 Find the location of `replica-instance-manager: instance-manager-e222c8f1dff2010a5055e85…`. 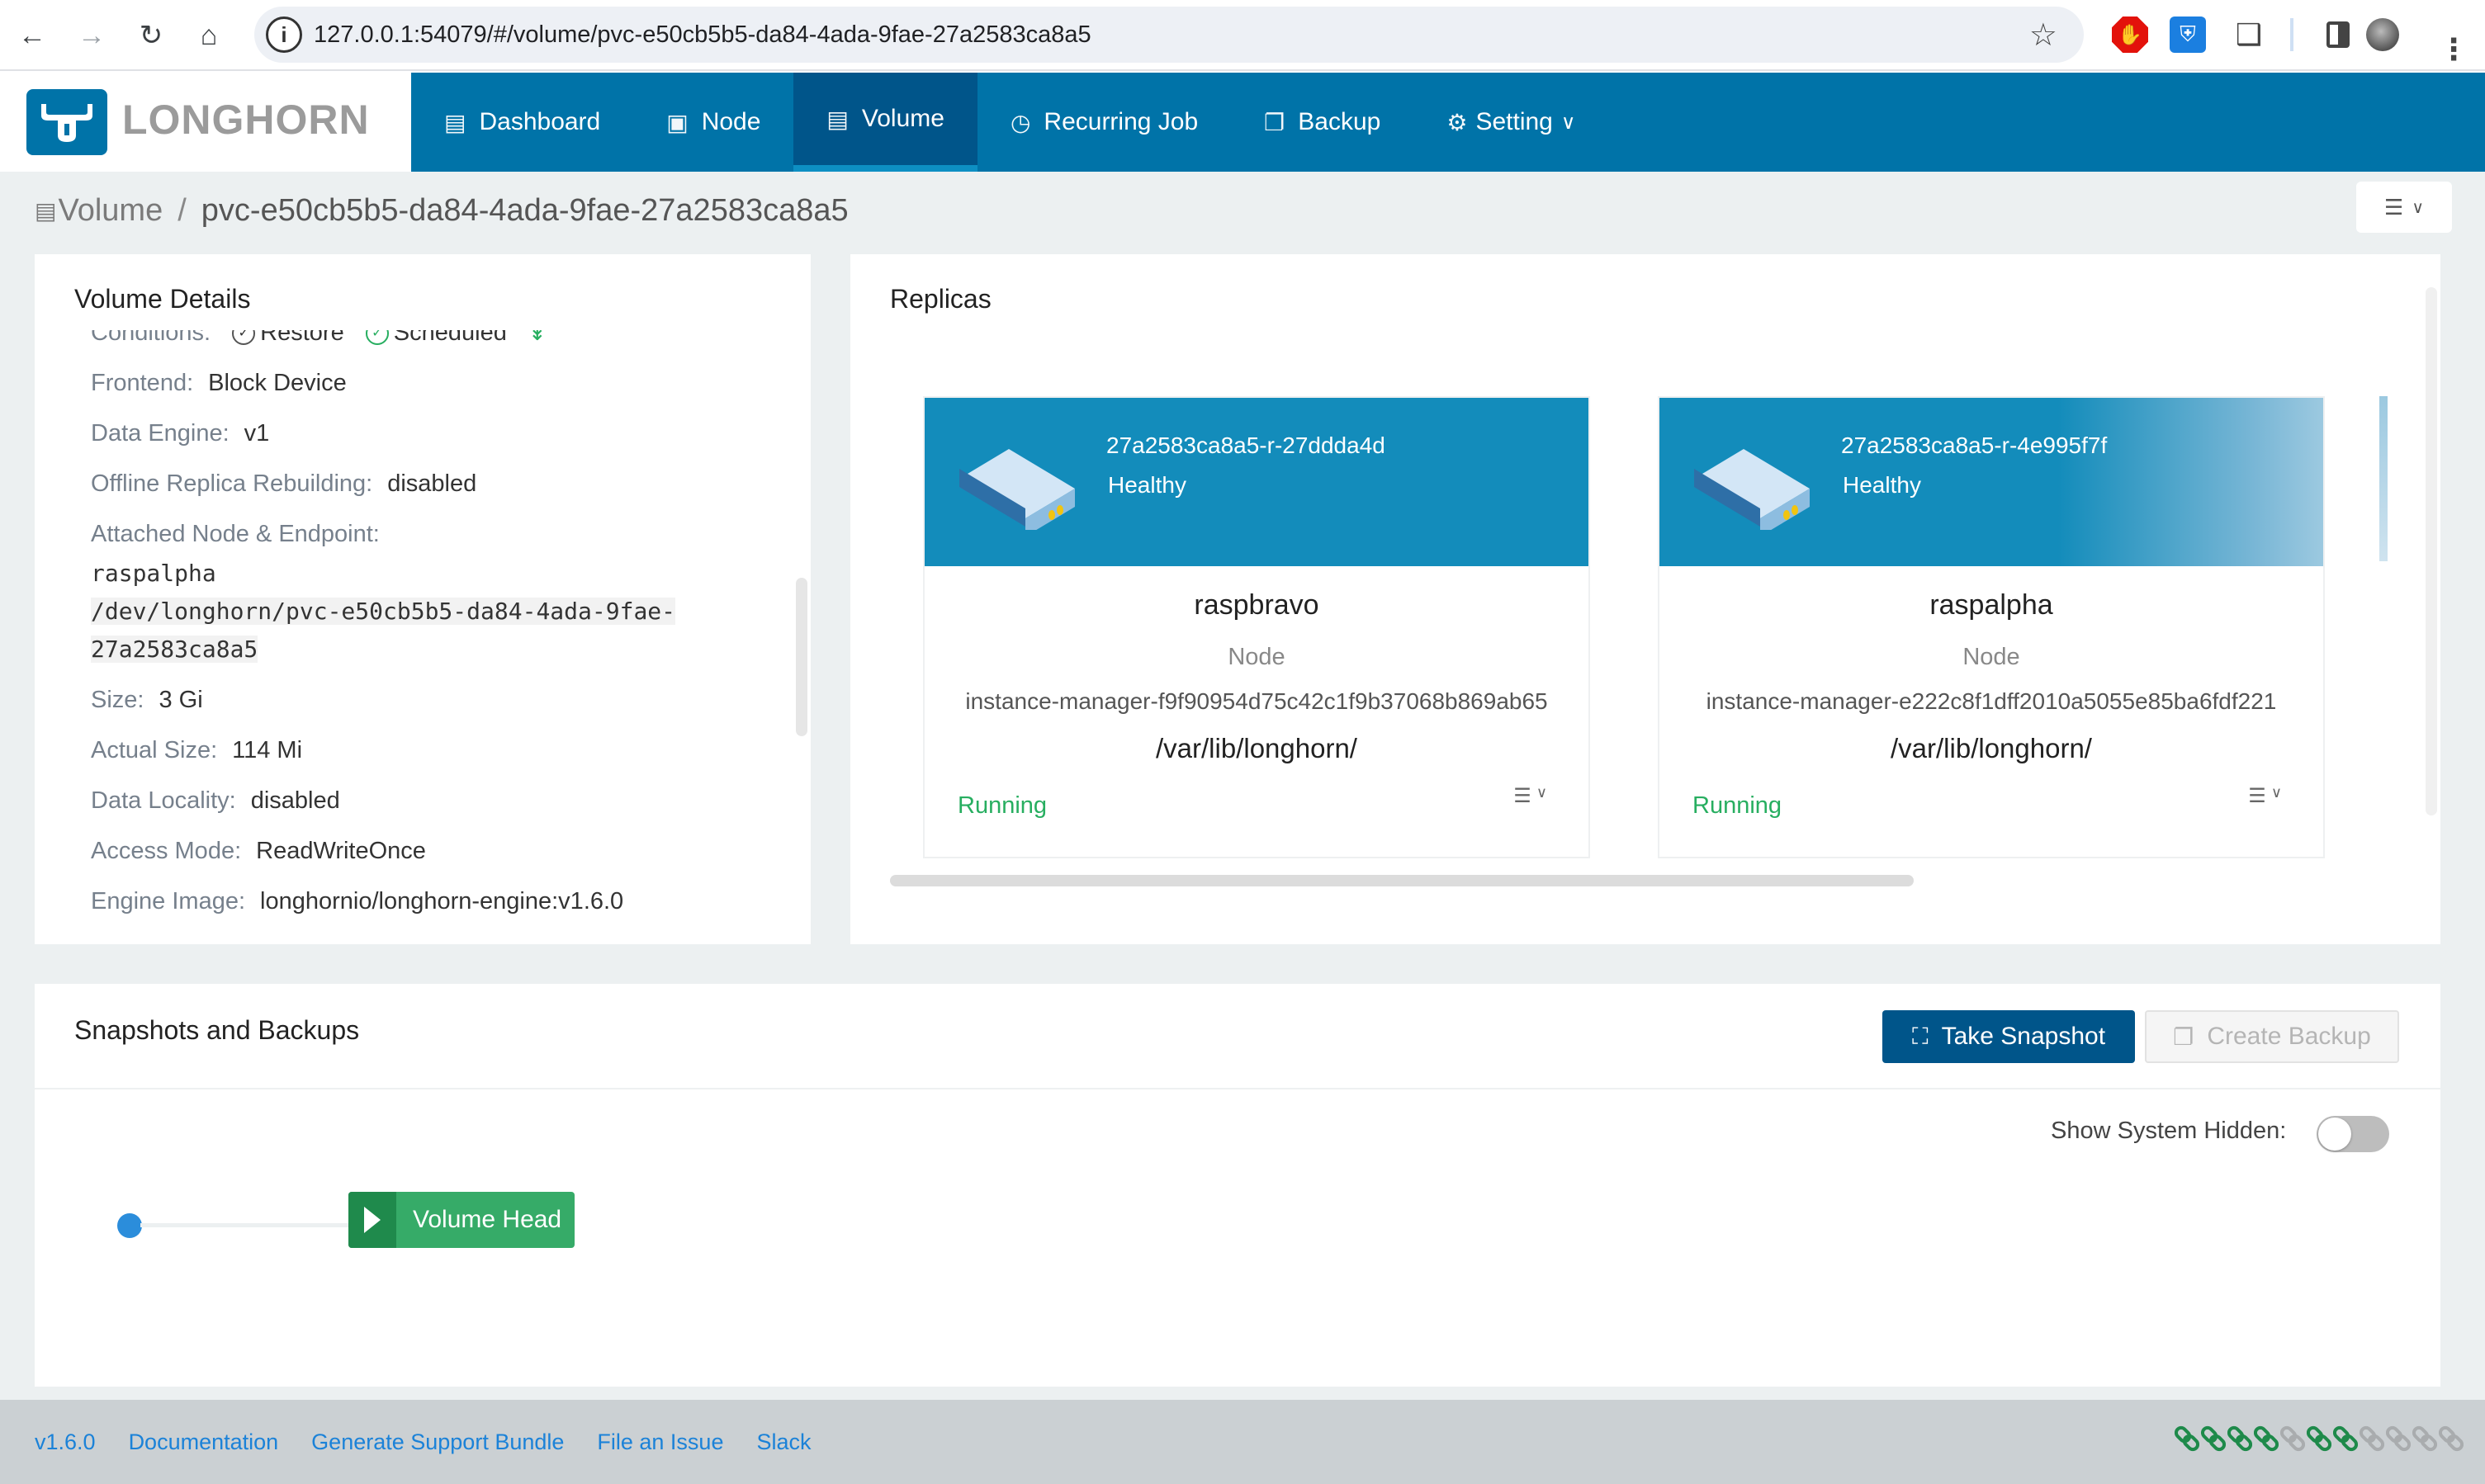

replica-instance-manager: instance-manager-e222c8f1dff2010a5055e85… is located at coordinates (1991, 701).